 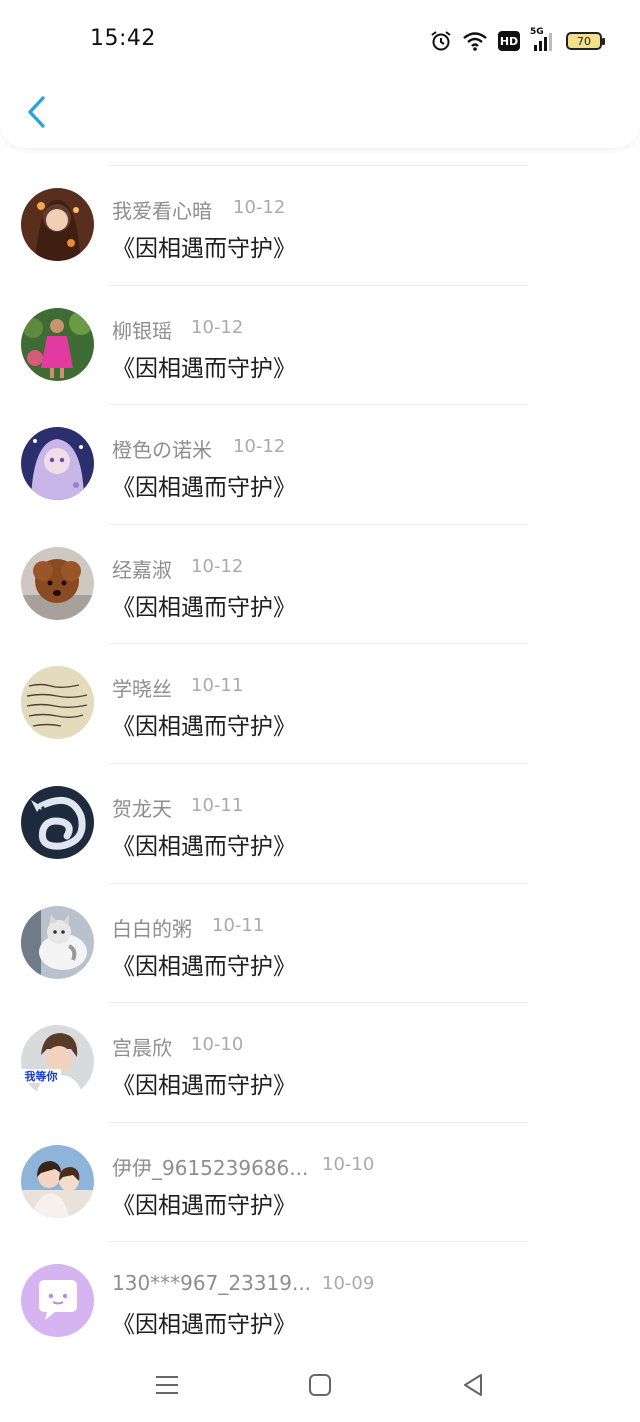 What do you see at coordinates (57, 464) in the screenshot?
I see `anime-purple-avatar` at bounding box center [57, 464].